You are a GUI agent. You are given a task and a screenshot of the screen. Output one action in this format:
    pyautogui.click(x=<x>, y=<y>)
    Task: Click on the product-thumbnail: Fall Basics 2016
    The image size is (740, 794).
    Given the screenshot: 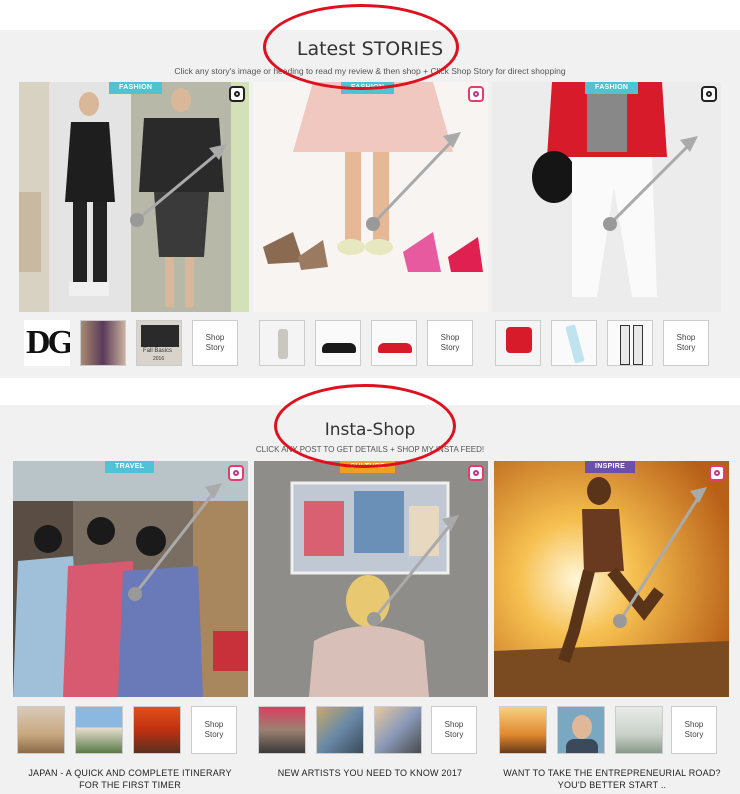 What is the action you would take?
    pyautogui.click(x=159, y=343)
    